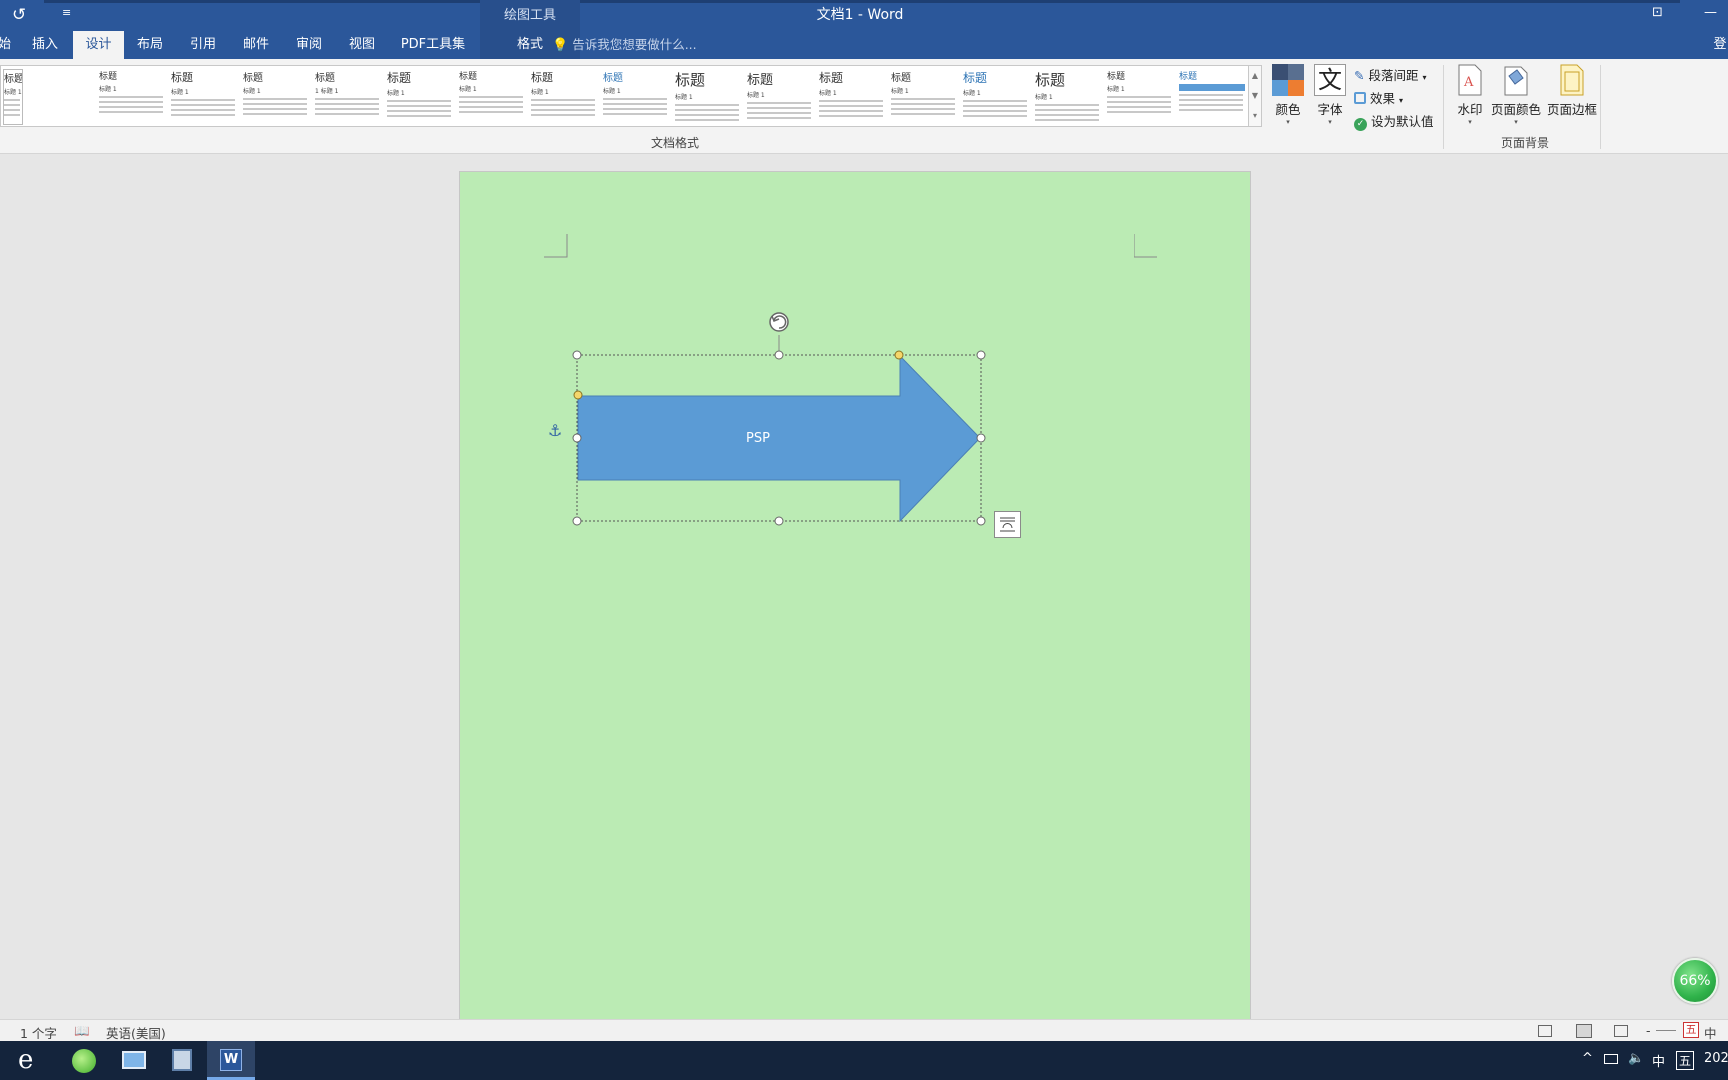  Describe the element at coordinates (1716, 1058) in the screenshot. I see `clock: 202` at that location.